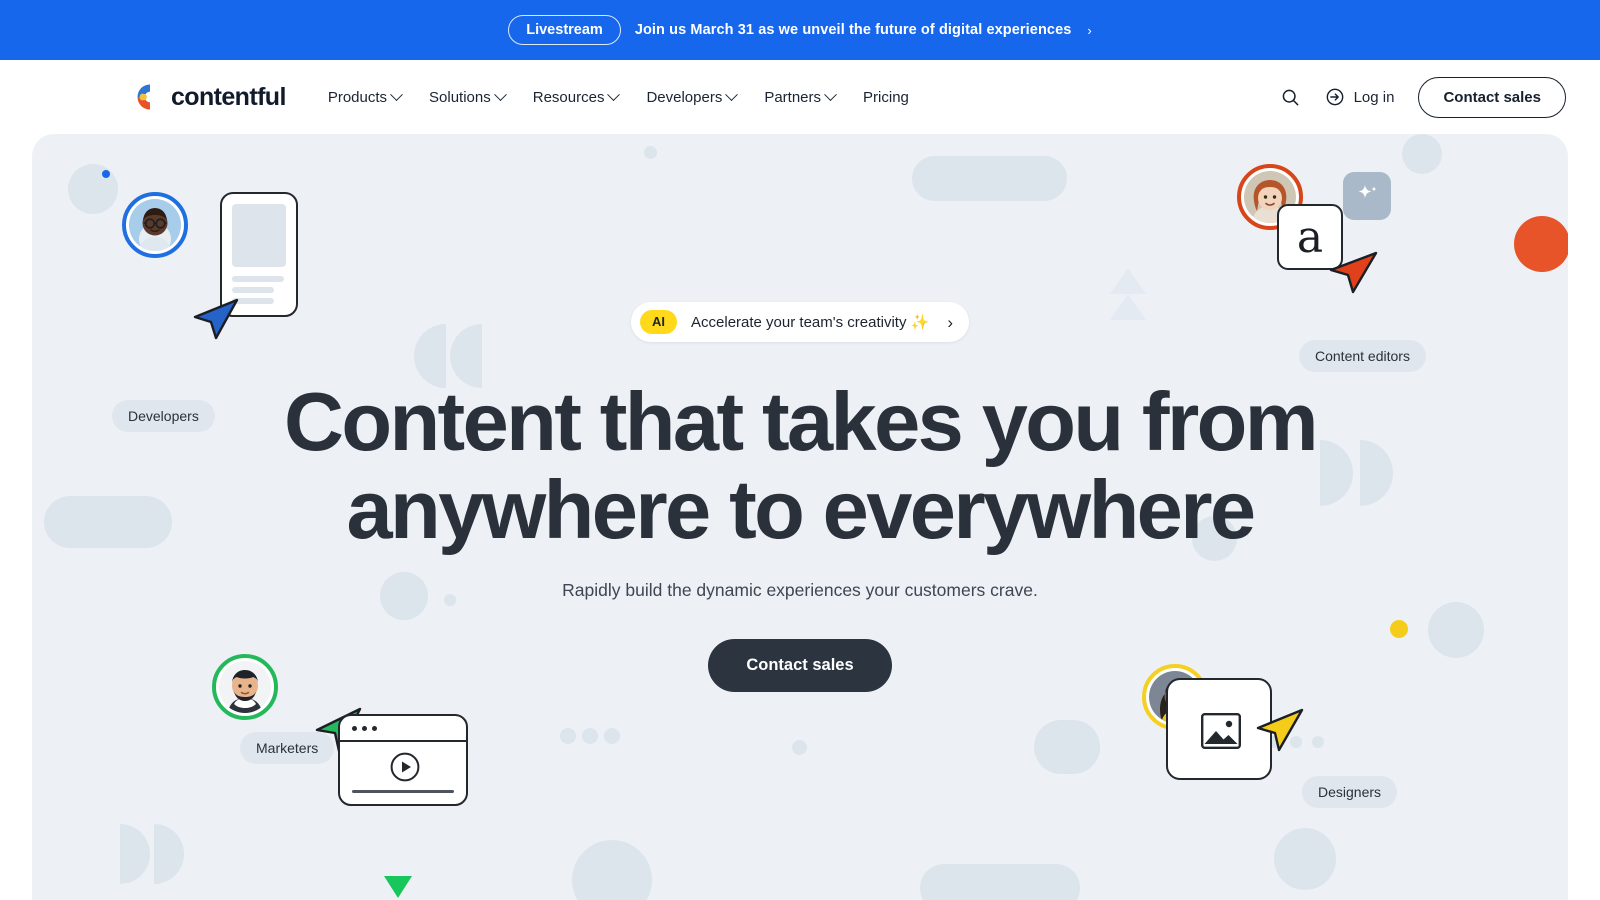 The height and width of the screenshot is (900, 1600). I want to click on nav-item-label: Pricing, so click(886, 97).